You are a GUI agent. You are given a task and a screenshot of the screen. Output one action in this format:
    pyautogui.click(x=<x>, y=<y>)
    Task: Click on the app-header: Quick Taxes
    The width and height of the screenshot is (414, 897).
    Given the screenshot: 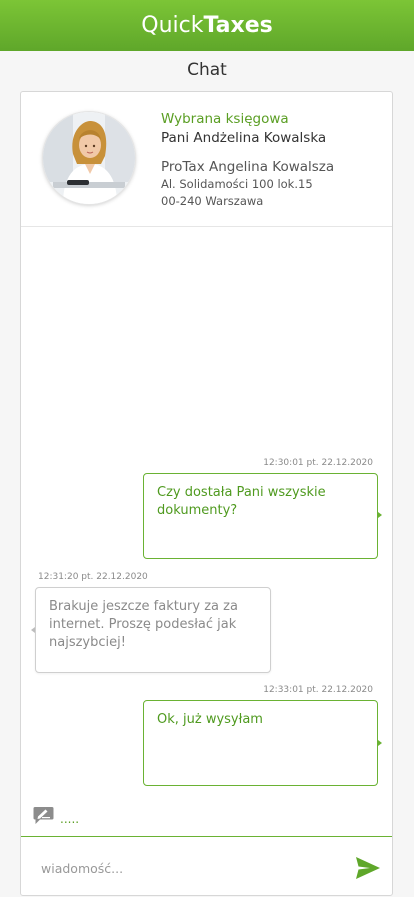 What is the action you would take?
    pyautogui.click(x=207, y=25)
    